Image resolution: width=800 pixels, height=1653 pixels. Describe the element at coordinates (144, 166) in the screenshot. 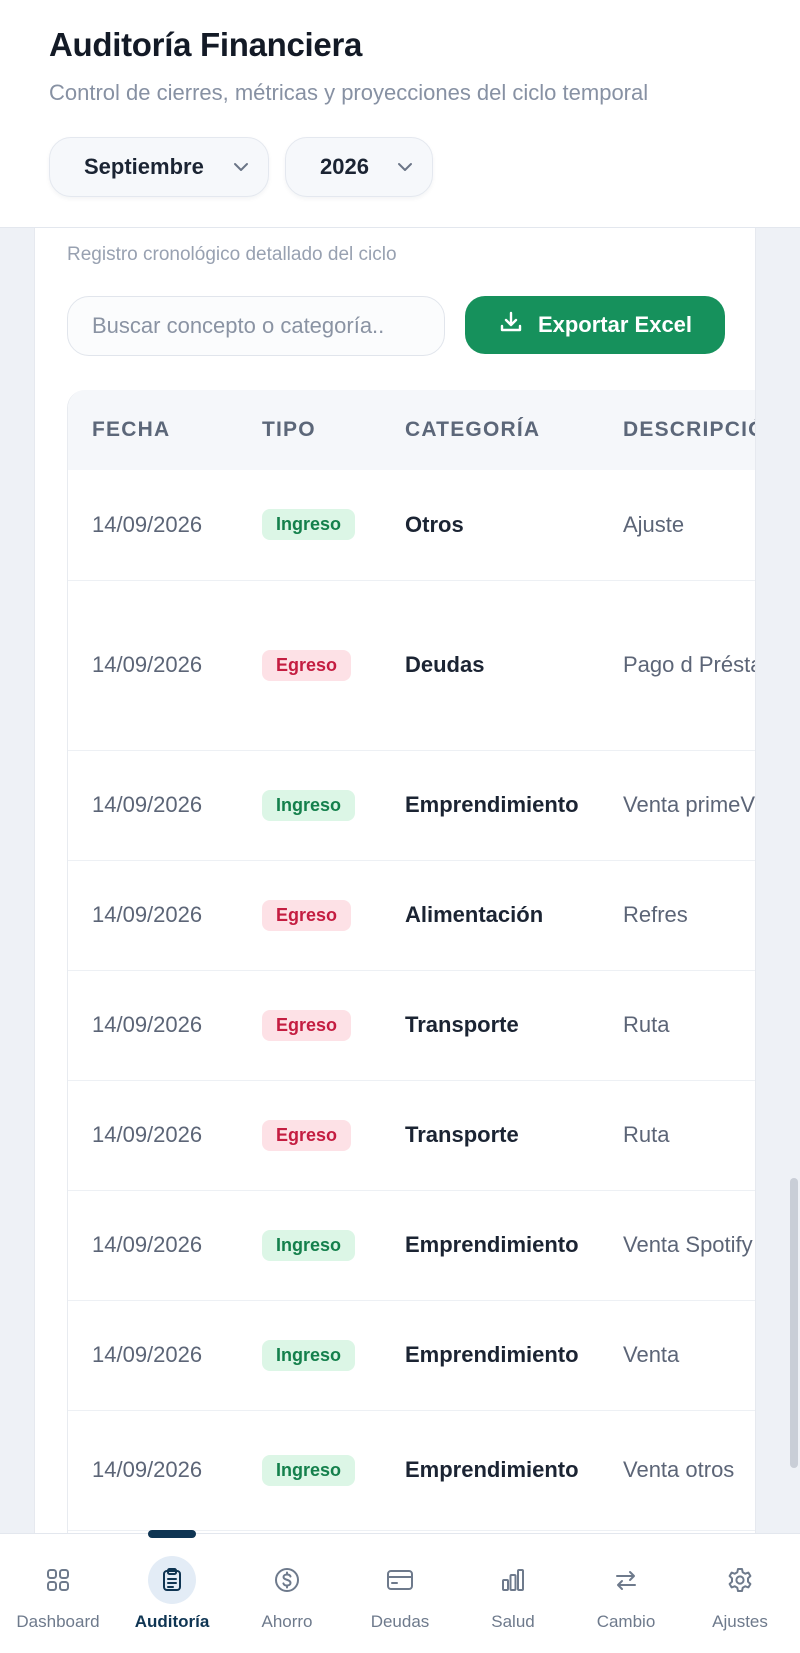

I see `month-select-value: Septiembre` at that location.